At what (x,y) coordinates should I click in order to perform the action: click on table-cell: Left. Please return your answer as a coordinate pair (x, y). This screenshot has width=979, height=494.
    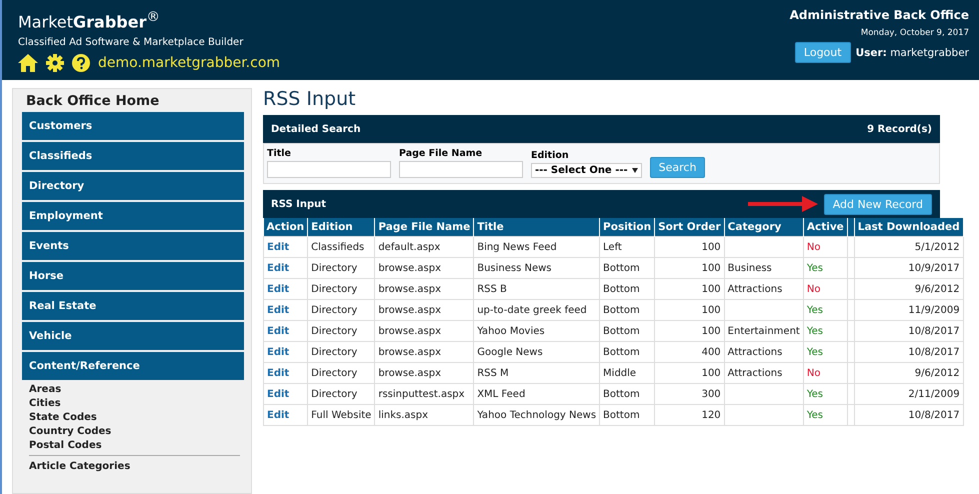
    Looking at the image, I should click on (627, 247).